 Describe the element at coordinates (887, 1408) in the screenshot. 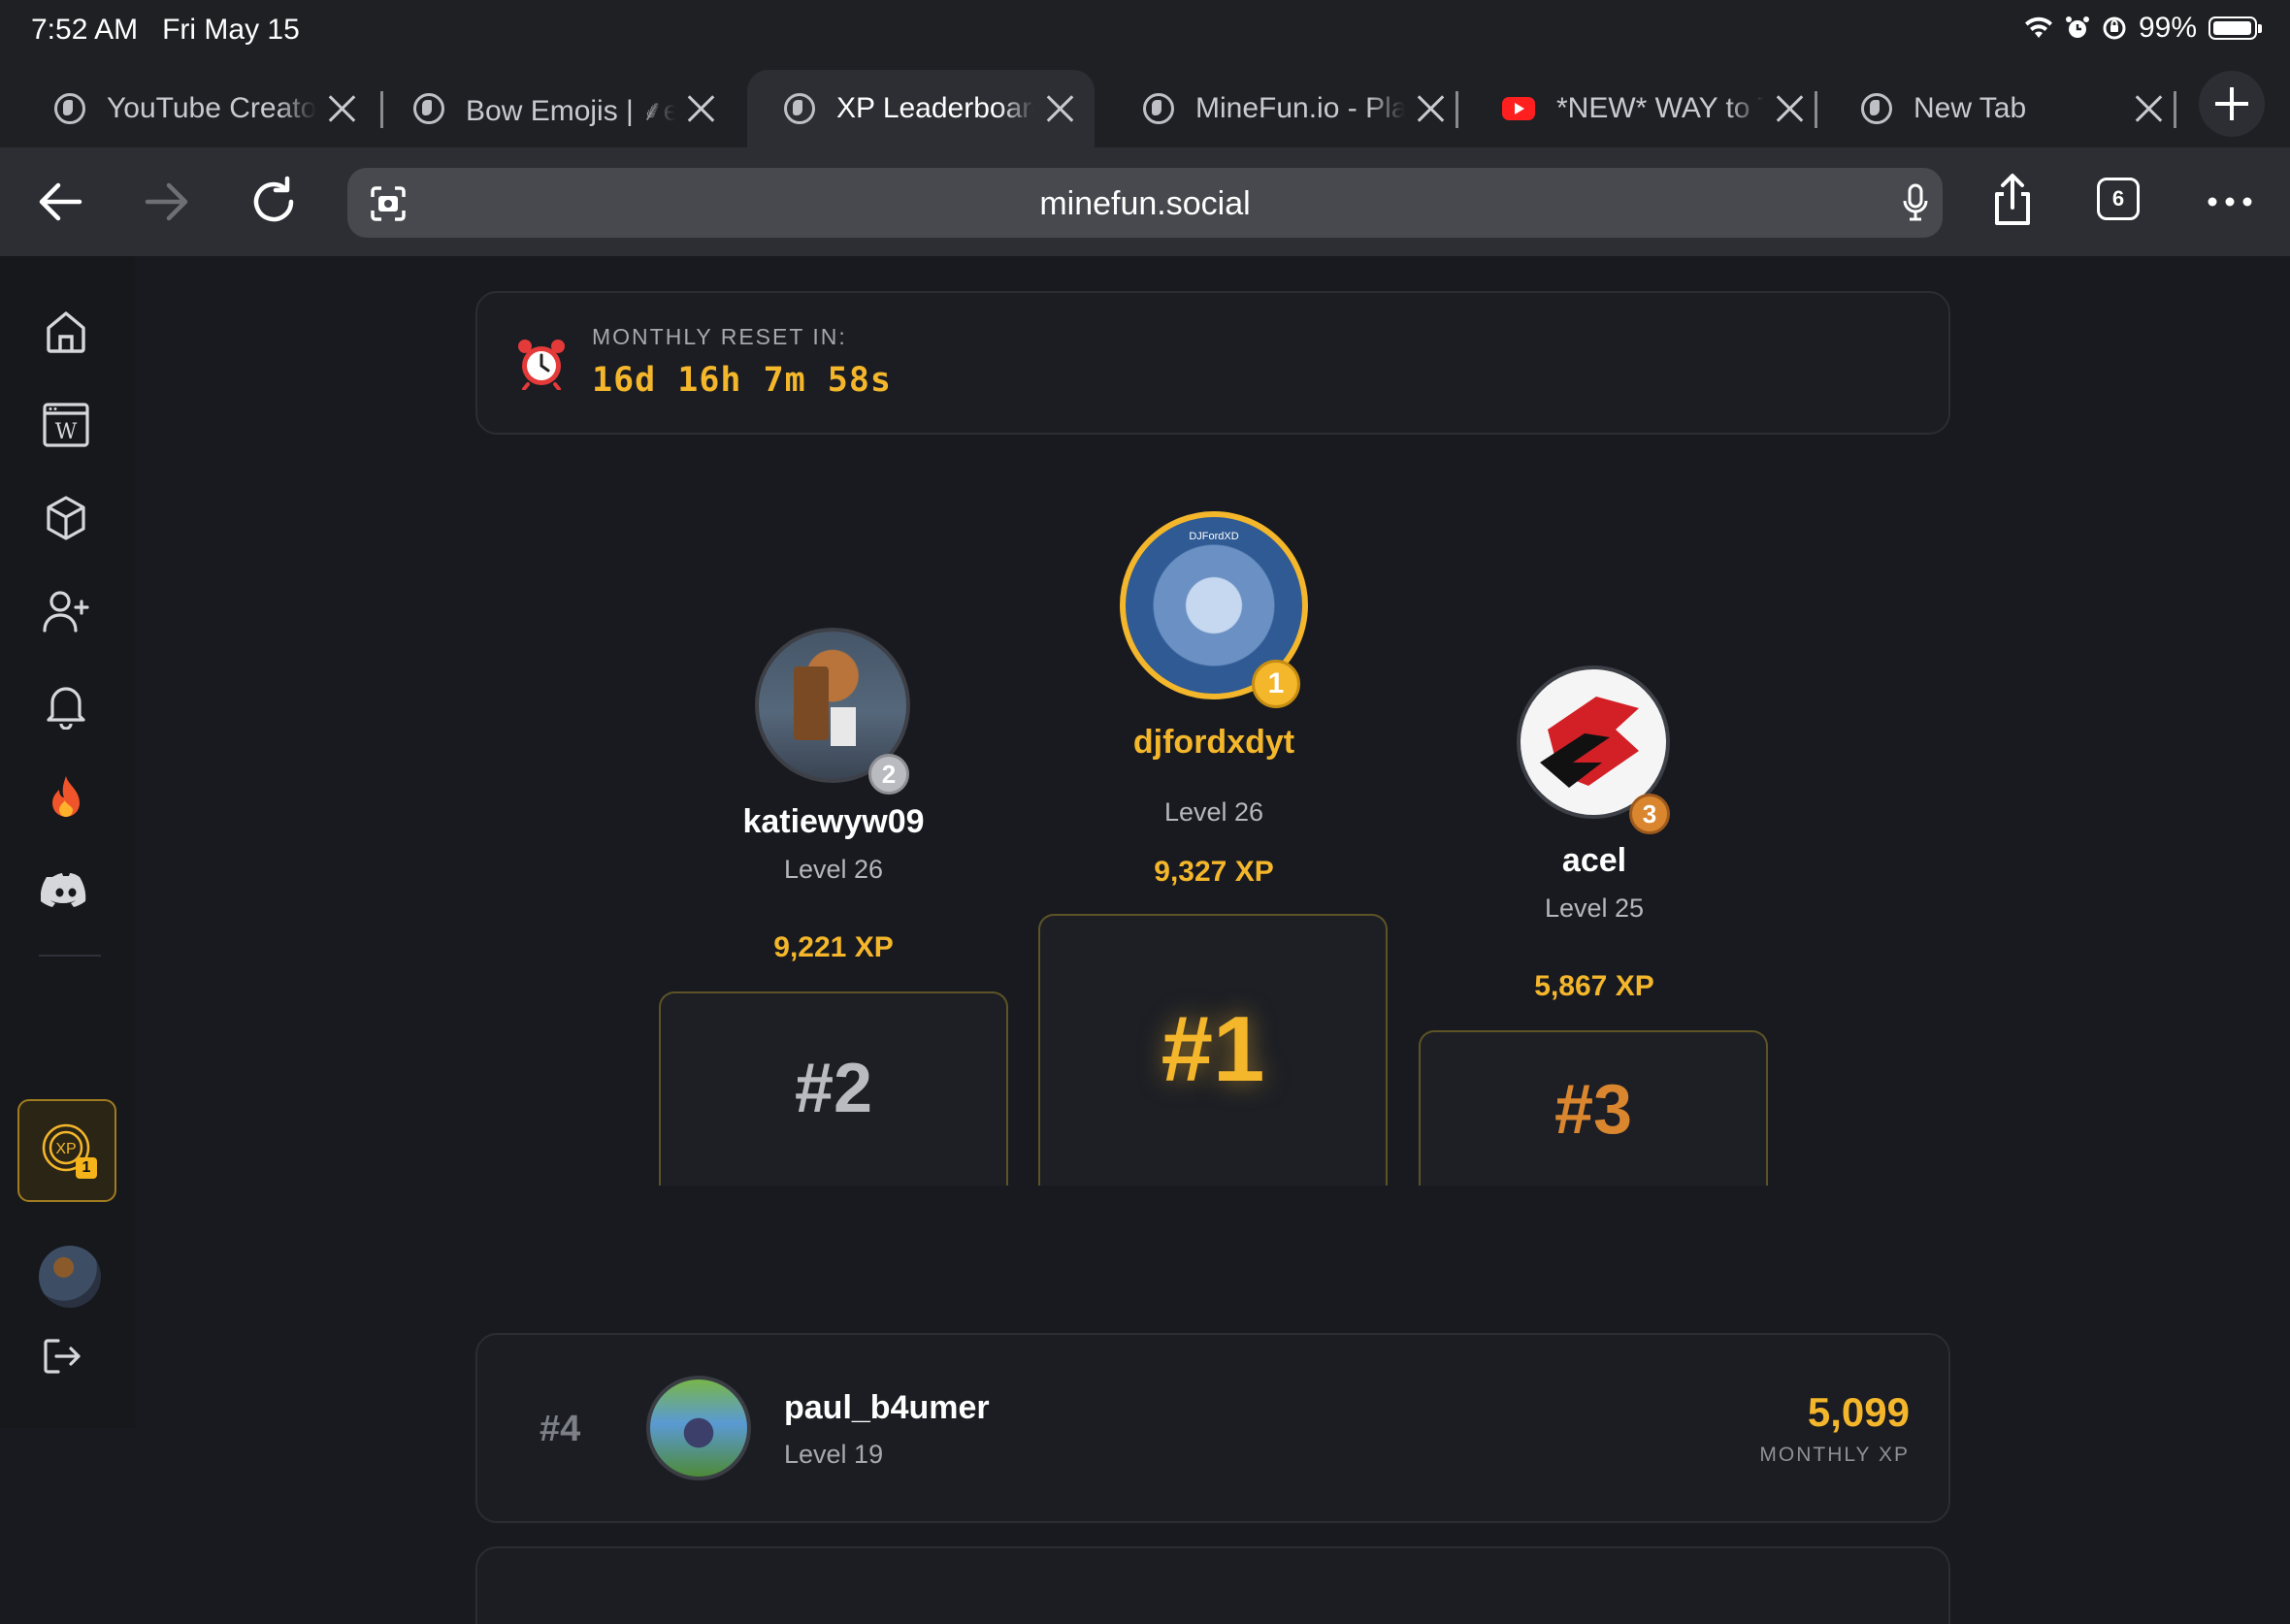

I see `row-player-name: paul_b4umer` at that location.